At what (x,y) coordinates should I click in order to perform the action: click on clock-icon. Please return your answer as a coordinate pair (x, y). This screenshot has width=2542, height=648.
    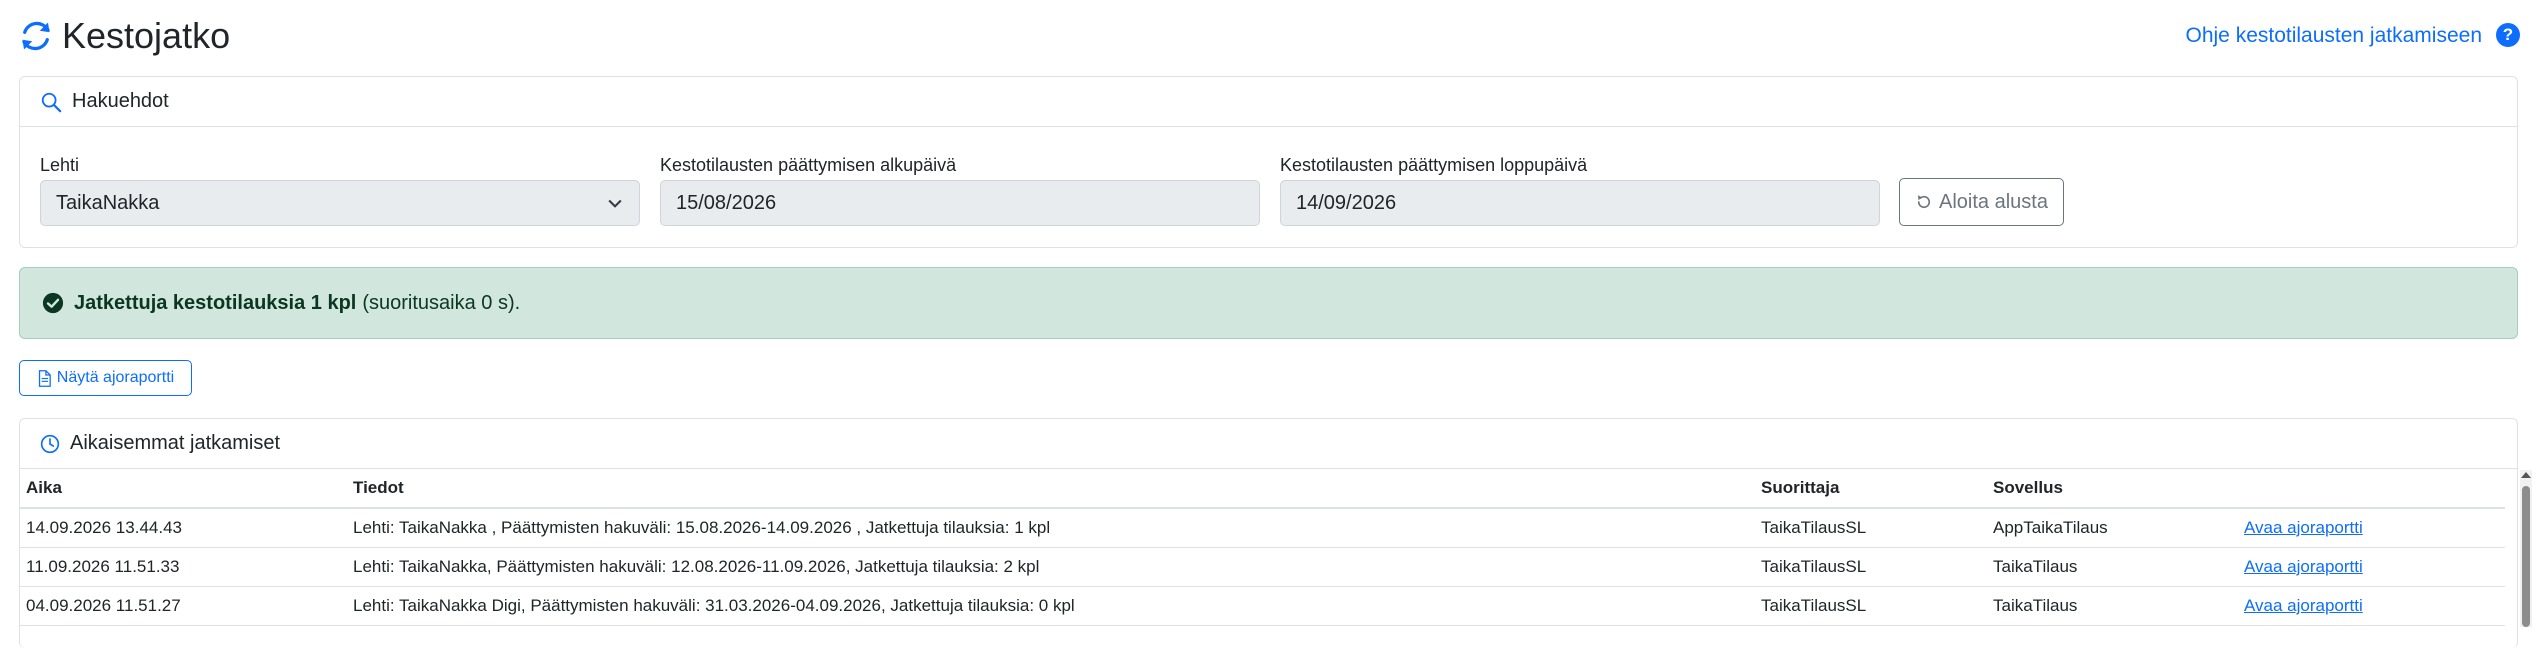
    Looking at the image, I should click on (50, 443).